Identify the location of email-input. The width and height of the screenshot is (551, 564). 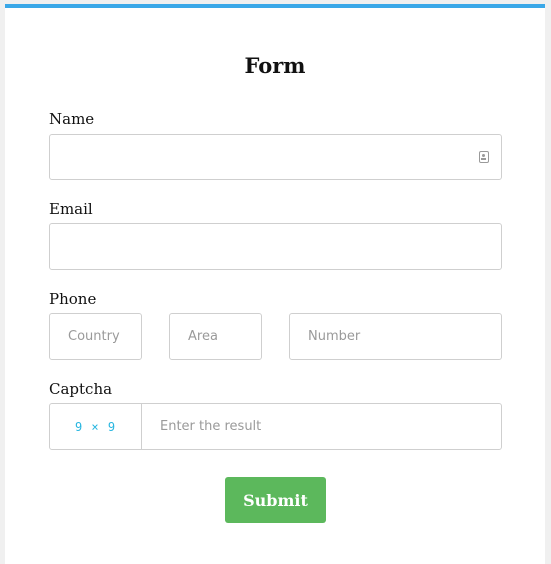
(275, 246).